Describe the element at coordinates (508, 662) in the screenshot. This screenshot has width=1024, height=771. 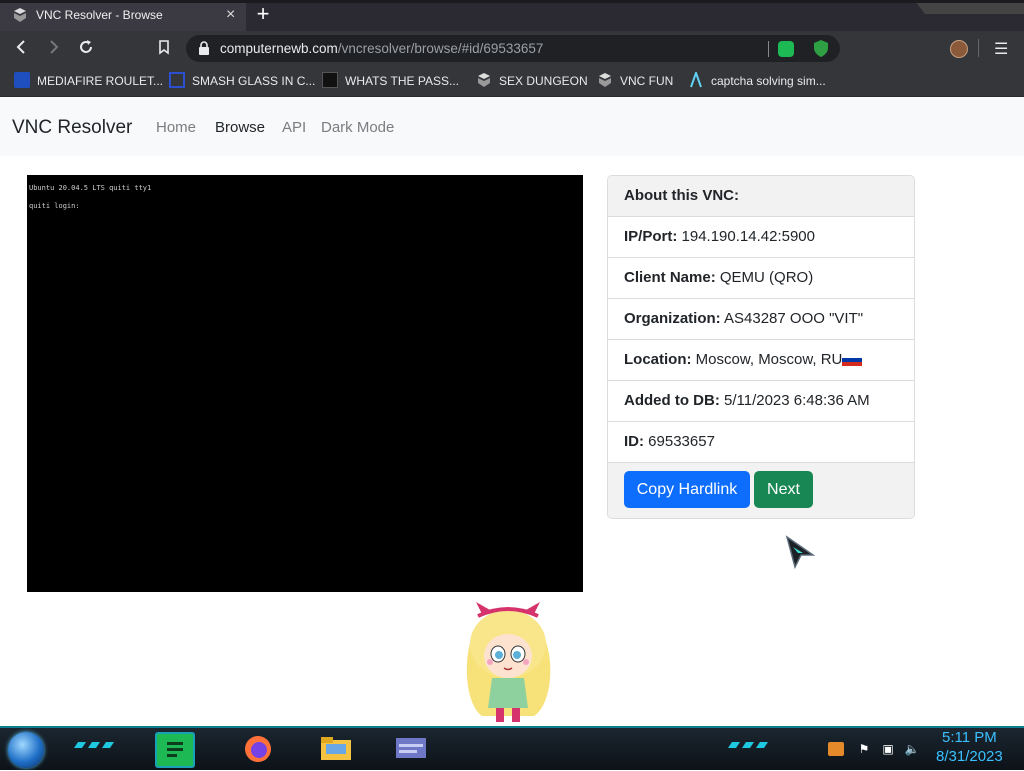
I see `desktop-mascot-image` at that location.